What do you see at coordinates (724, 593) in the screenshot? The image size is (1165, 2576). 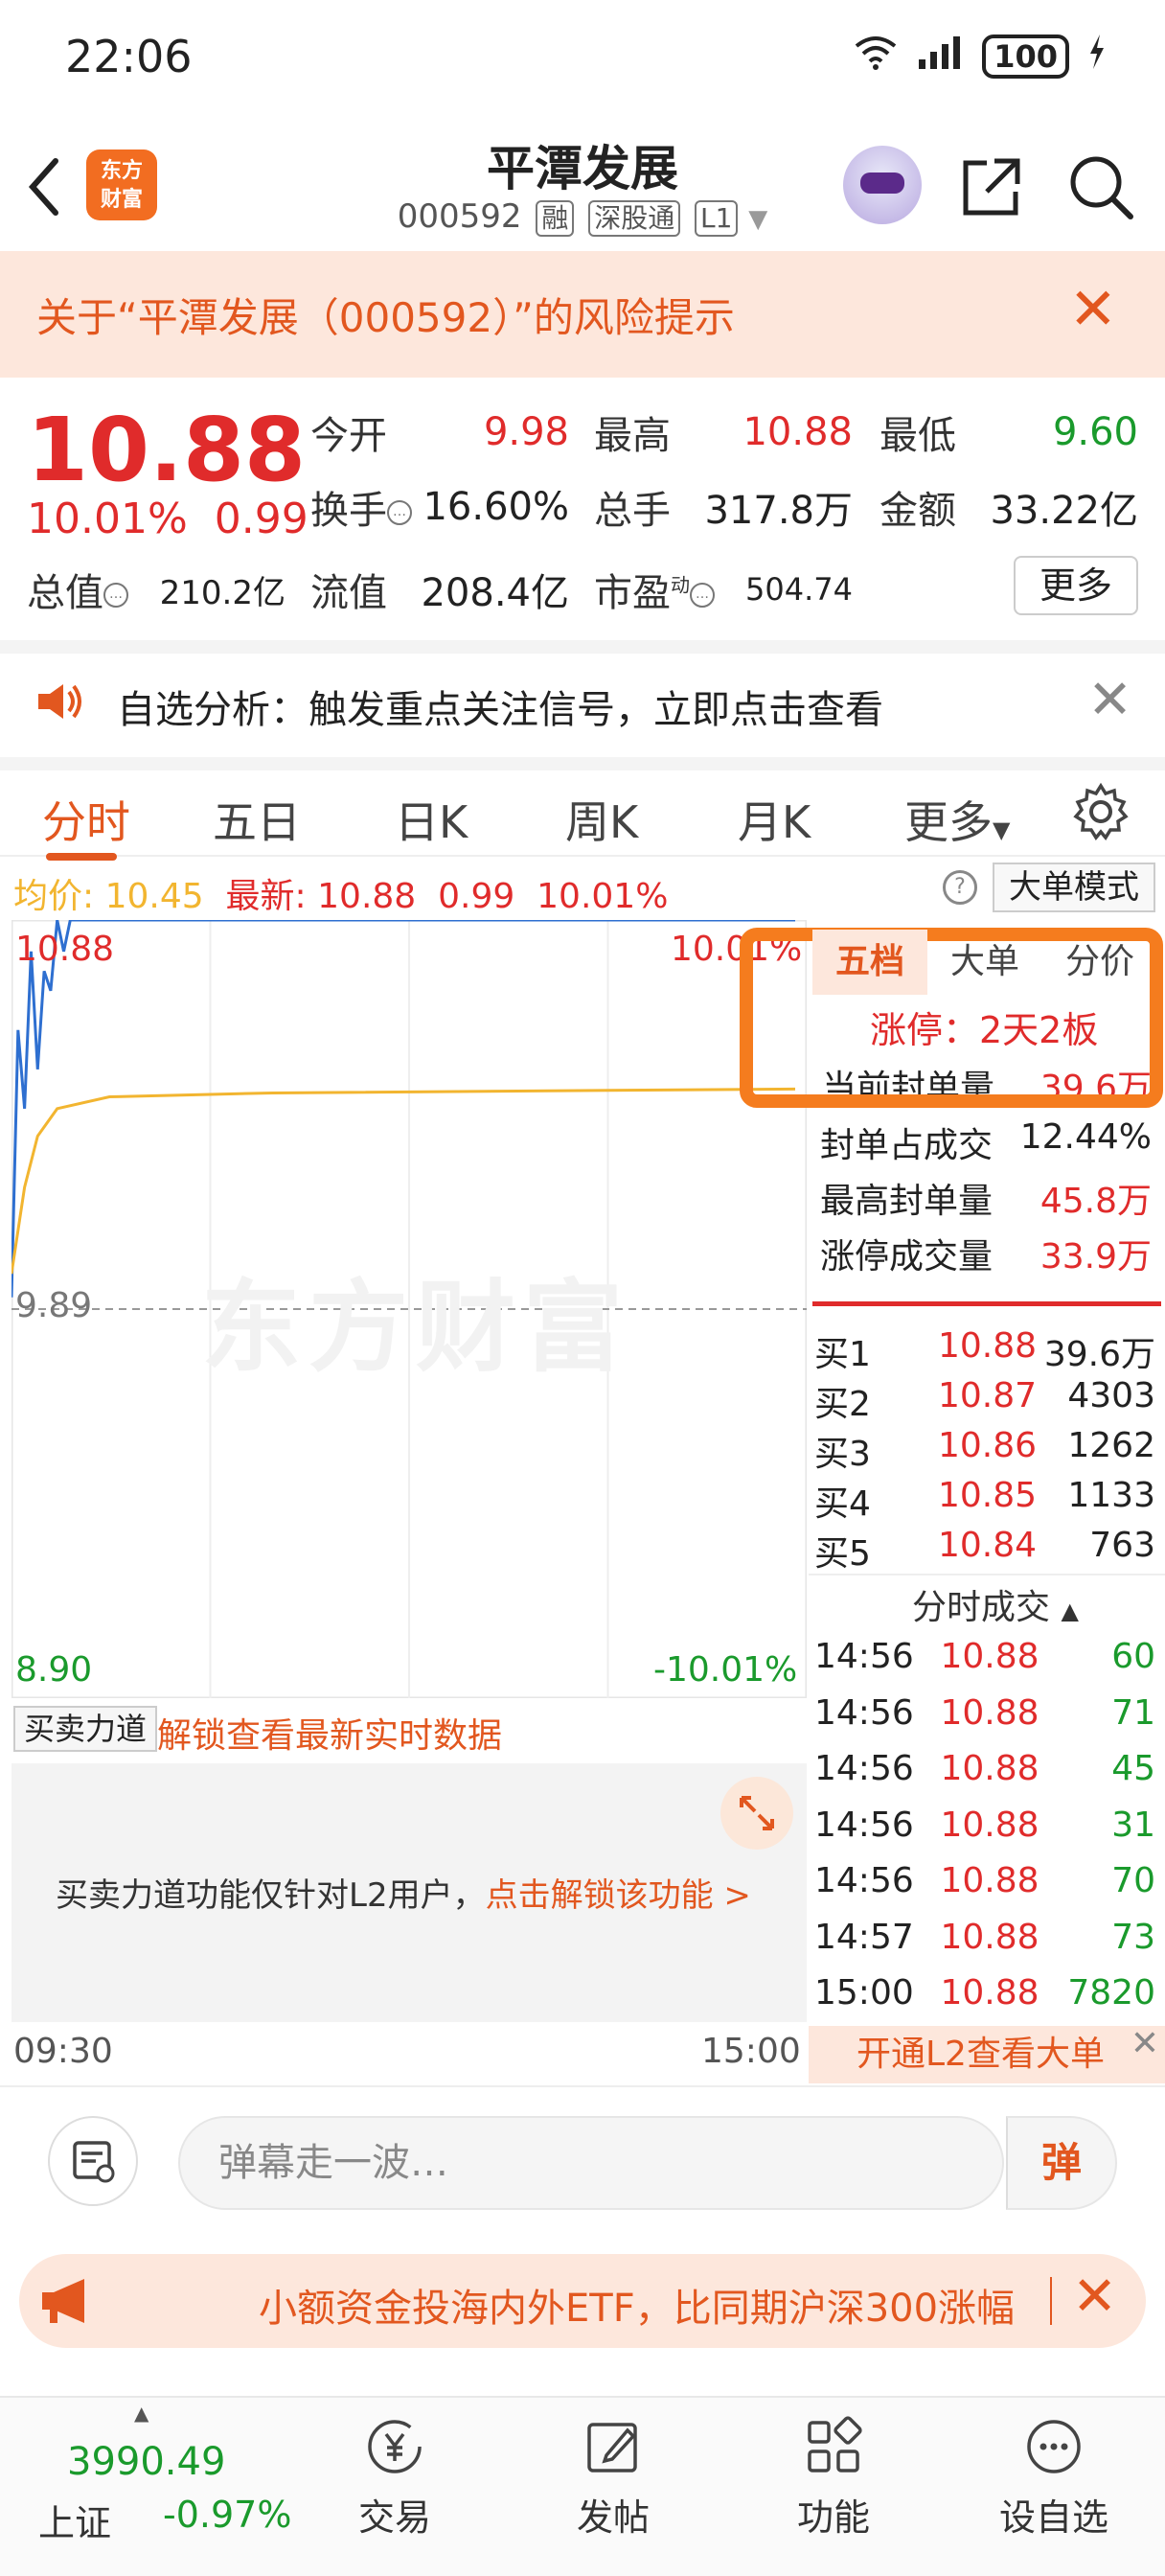 I see `quote-pe: 市盈动… 504.74` at bounding box center [724, 593].